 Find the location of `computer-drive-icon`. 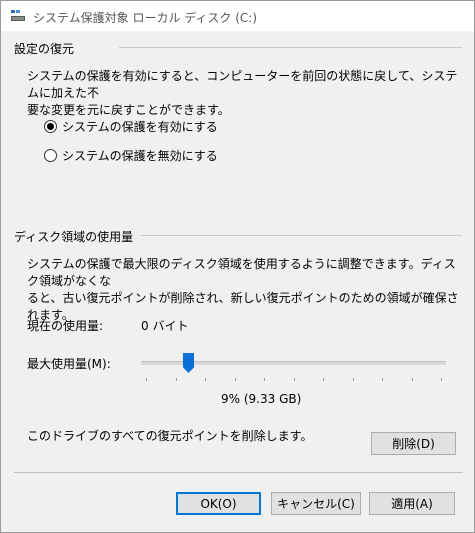

computer-drive-icon is located at coordinates (18, 15).